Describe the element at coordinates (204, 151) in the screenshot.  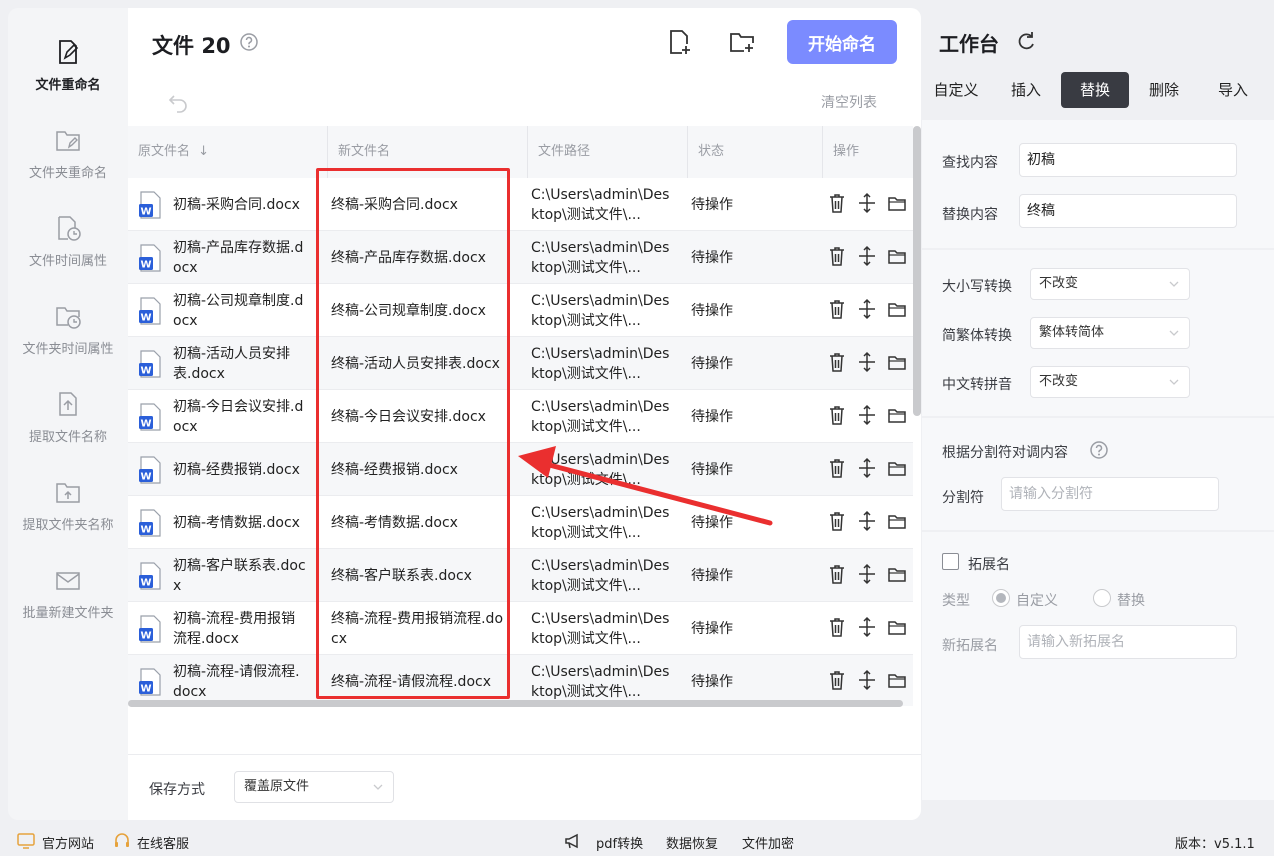
I see `sort-down-icon: ↓` at that location.